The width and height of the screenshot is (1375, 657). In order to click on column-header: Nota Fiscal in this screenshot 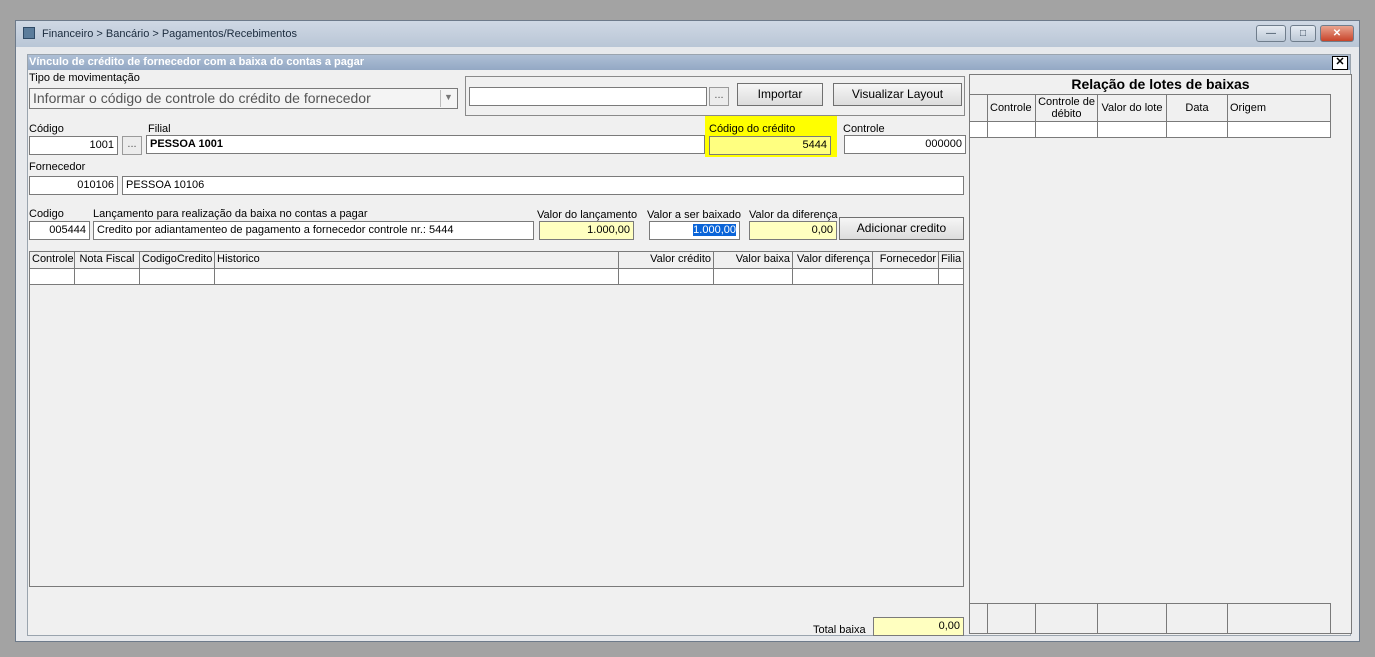, I will do `click(107, 260)`.